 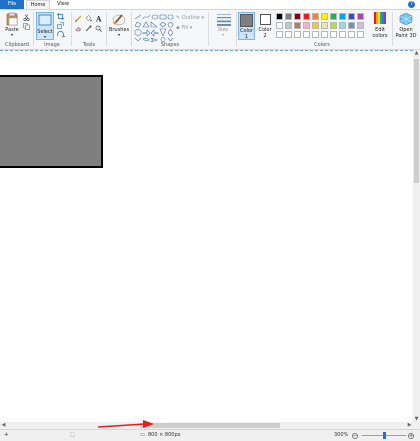 What do you see at coordinates (265, 19) in the screenshot?
I see `color2-swatch` at bounding box center [265, 19].